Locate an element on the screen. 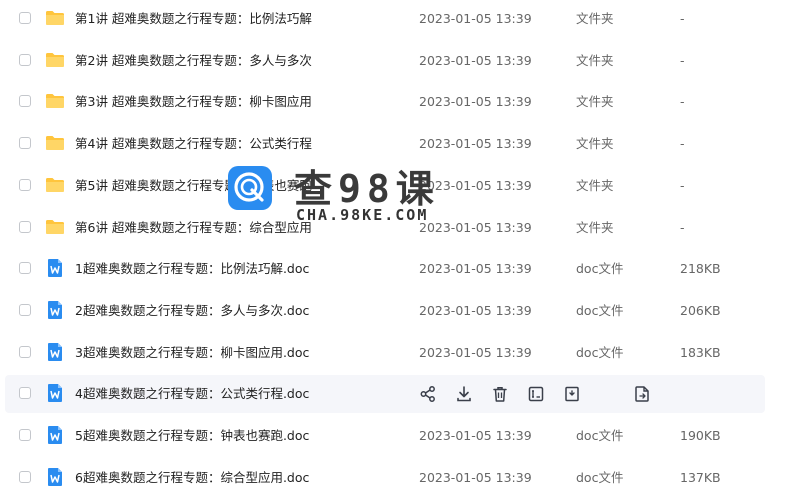  file-size: 137KB is located at coordinates (700, 477).